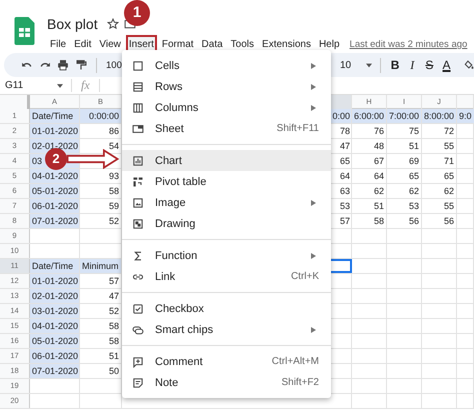 This screenshot has height=413, width=474. Describe the element at coordinates (369, 176) in the screenshot. I see `table-cell: 64` at that location.